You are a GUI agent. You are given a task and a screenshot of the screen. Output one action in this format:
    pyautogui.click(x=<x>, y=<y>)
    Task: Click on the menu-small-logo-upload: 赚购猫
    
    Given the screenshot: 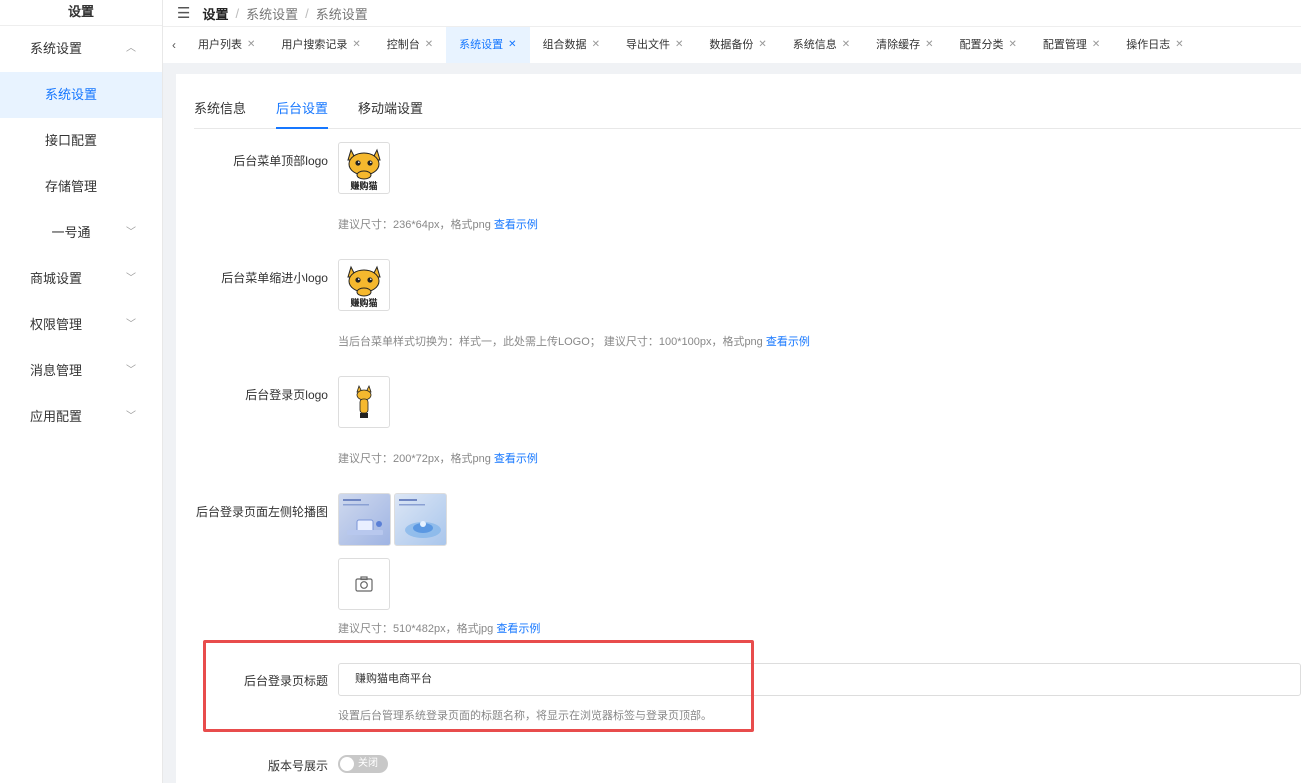 What is the action you would take?
    pyautogui.click(x=364, y=285)
    